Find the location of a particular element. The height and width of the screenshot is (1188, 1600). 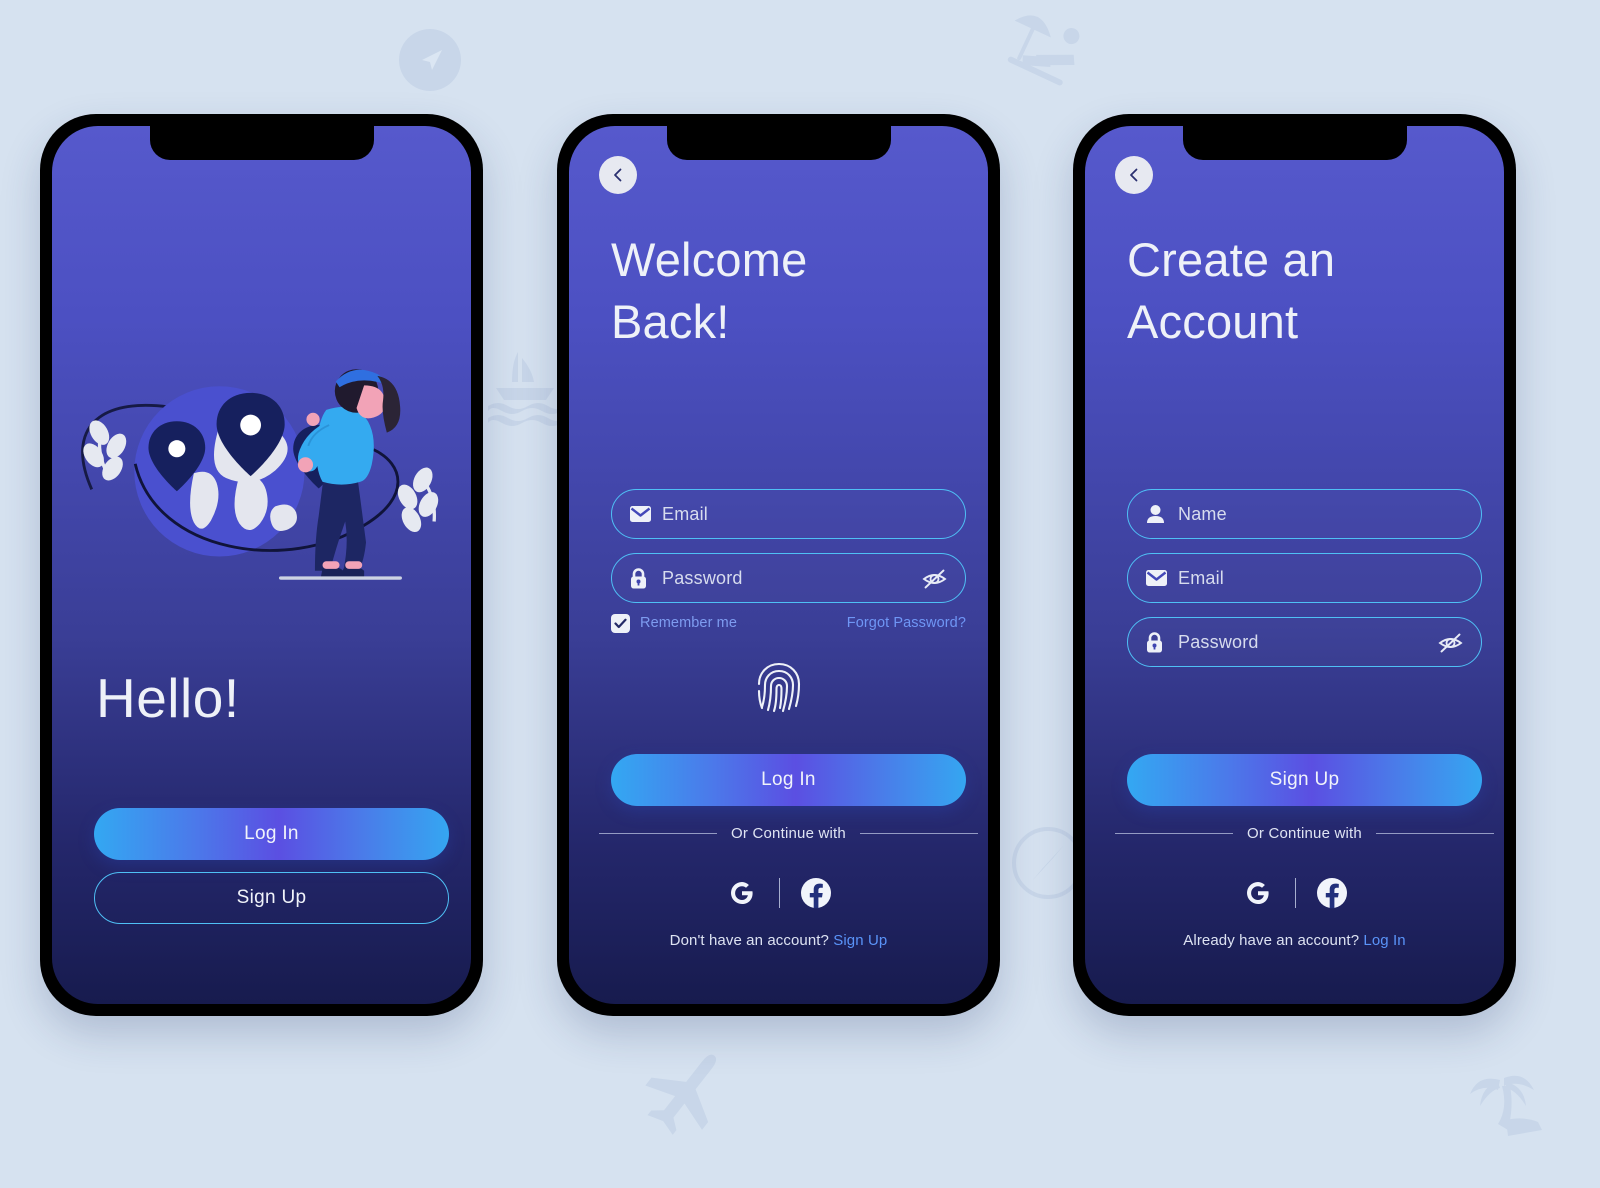

footer-login-link: Log In is located at coordinates (1384, 940).